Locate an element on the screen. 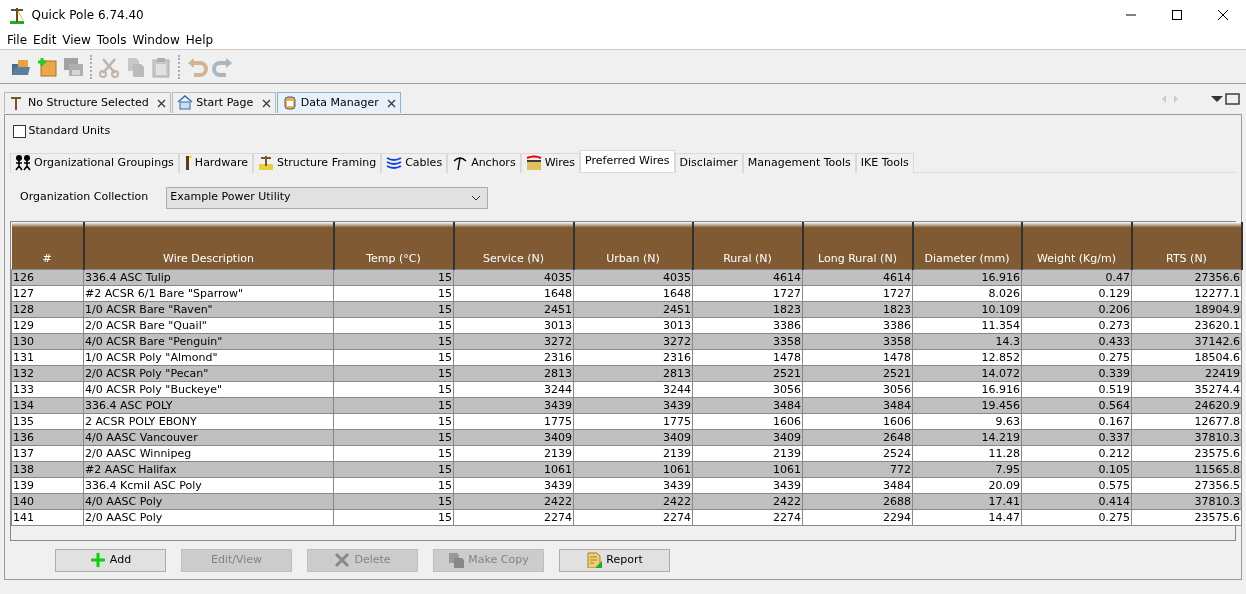  menu-item: Window is located at coordinates (156, 39).